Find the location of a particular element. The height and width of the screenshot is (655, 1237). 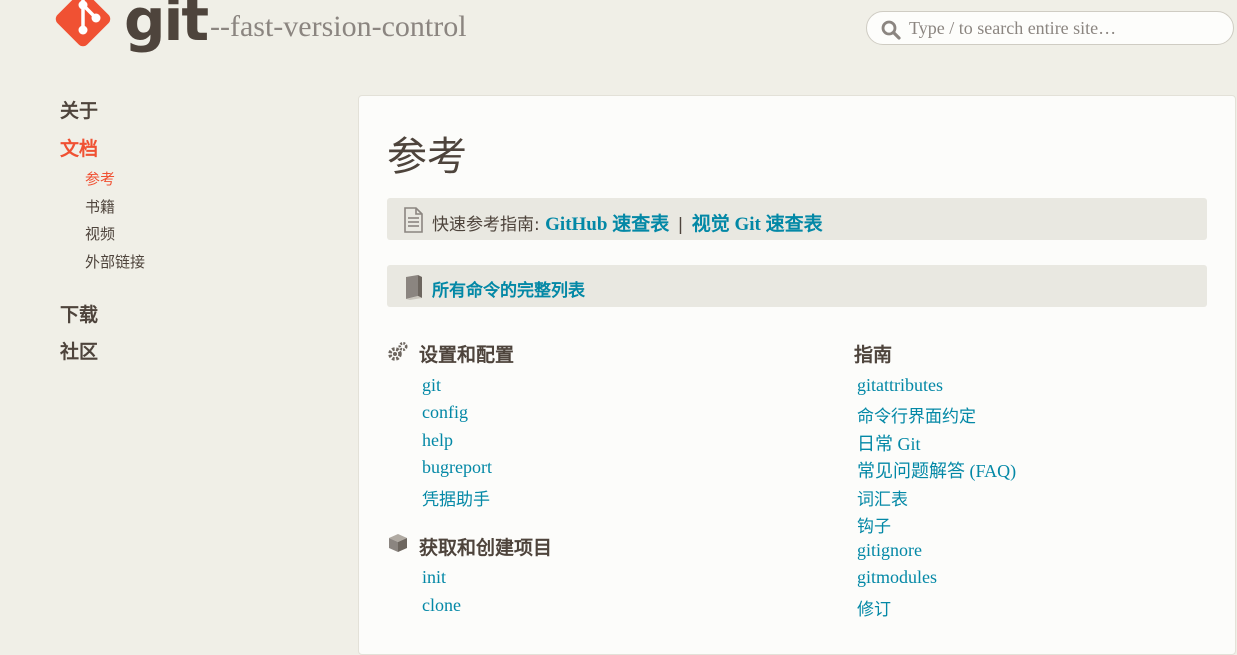

sidebar-subitem-book: 书籍 is located at coordinates (100, 206).